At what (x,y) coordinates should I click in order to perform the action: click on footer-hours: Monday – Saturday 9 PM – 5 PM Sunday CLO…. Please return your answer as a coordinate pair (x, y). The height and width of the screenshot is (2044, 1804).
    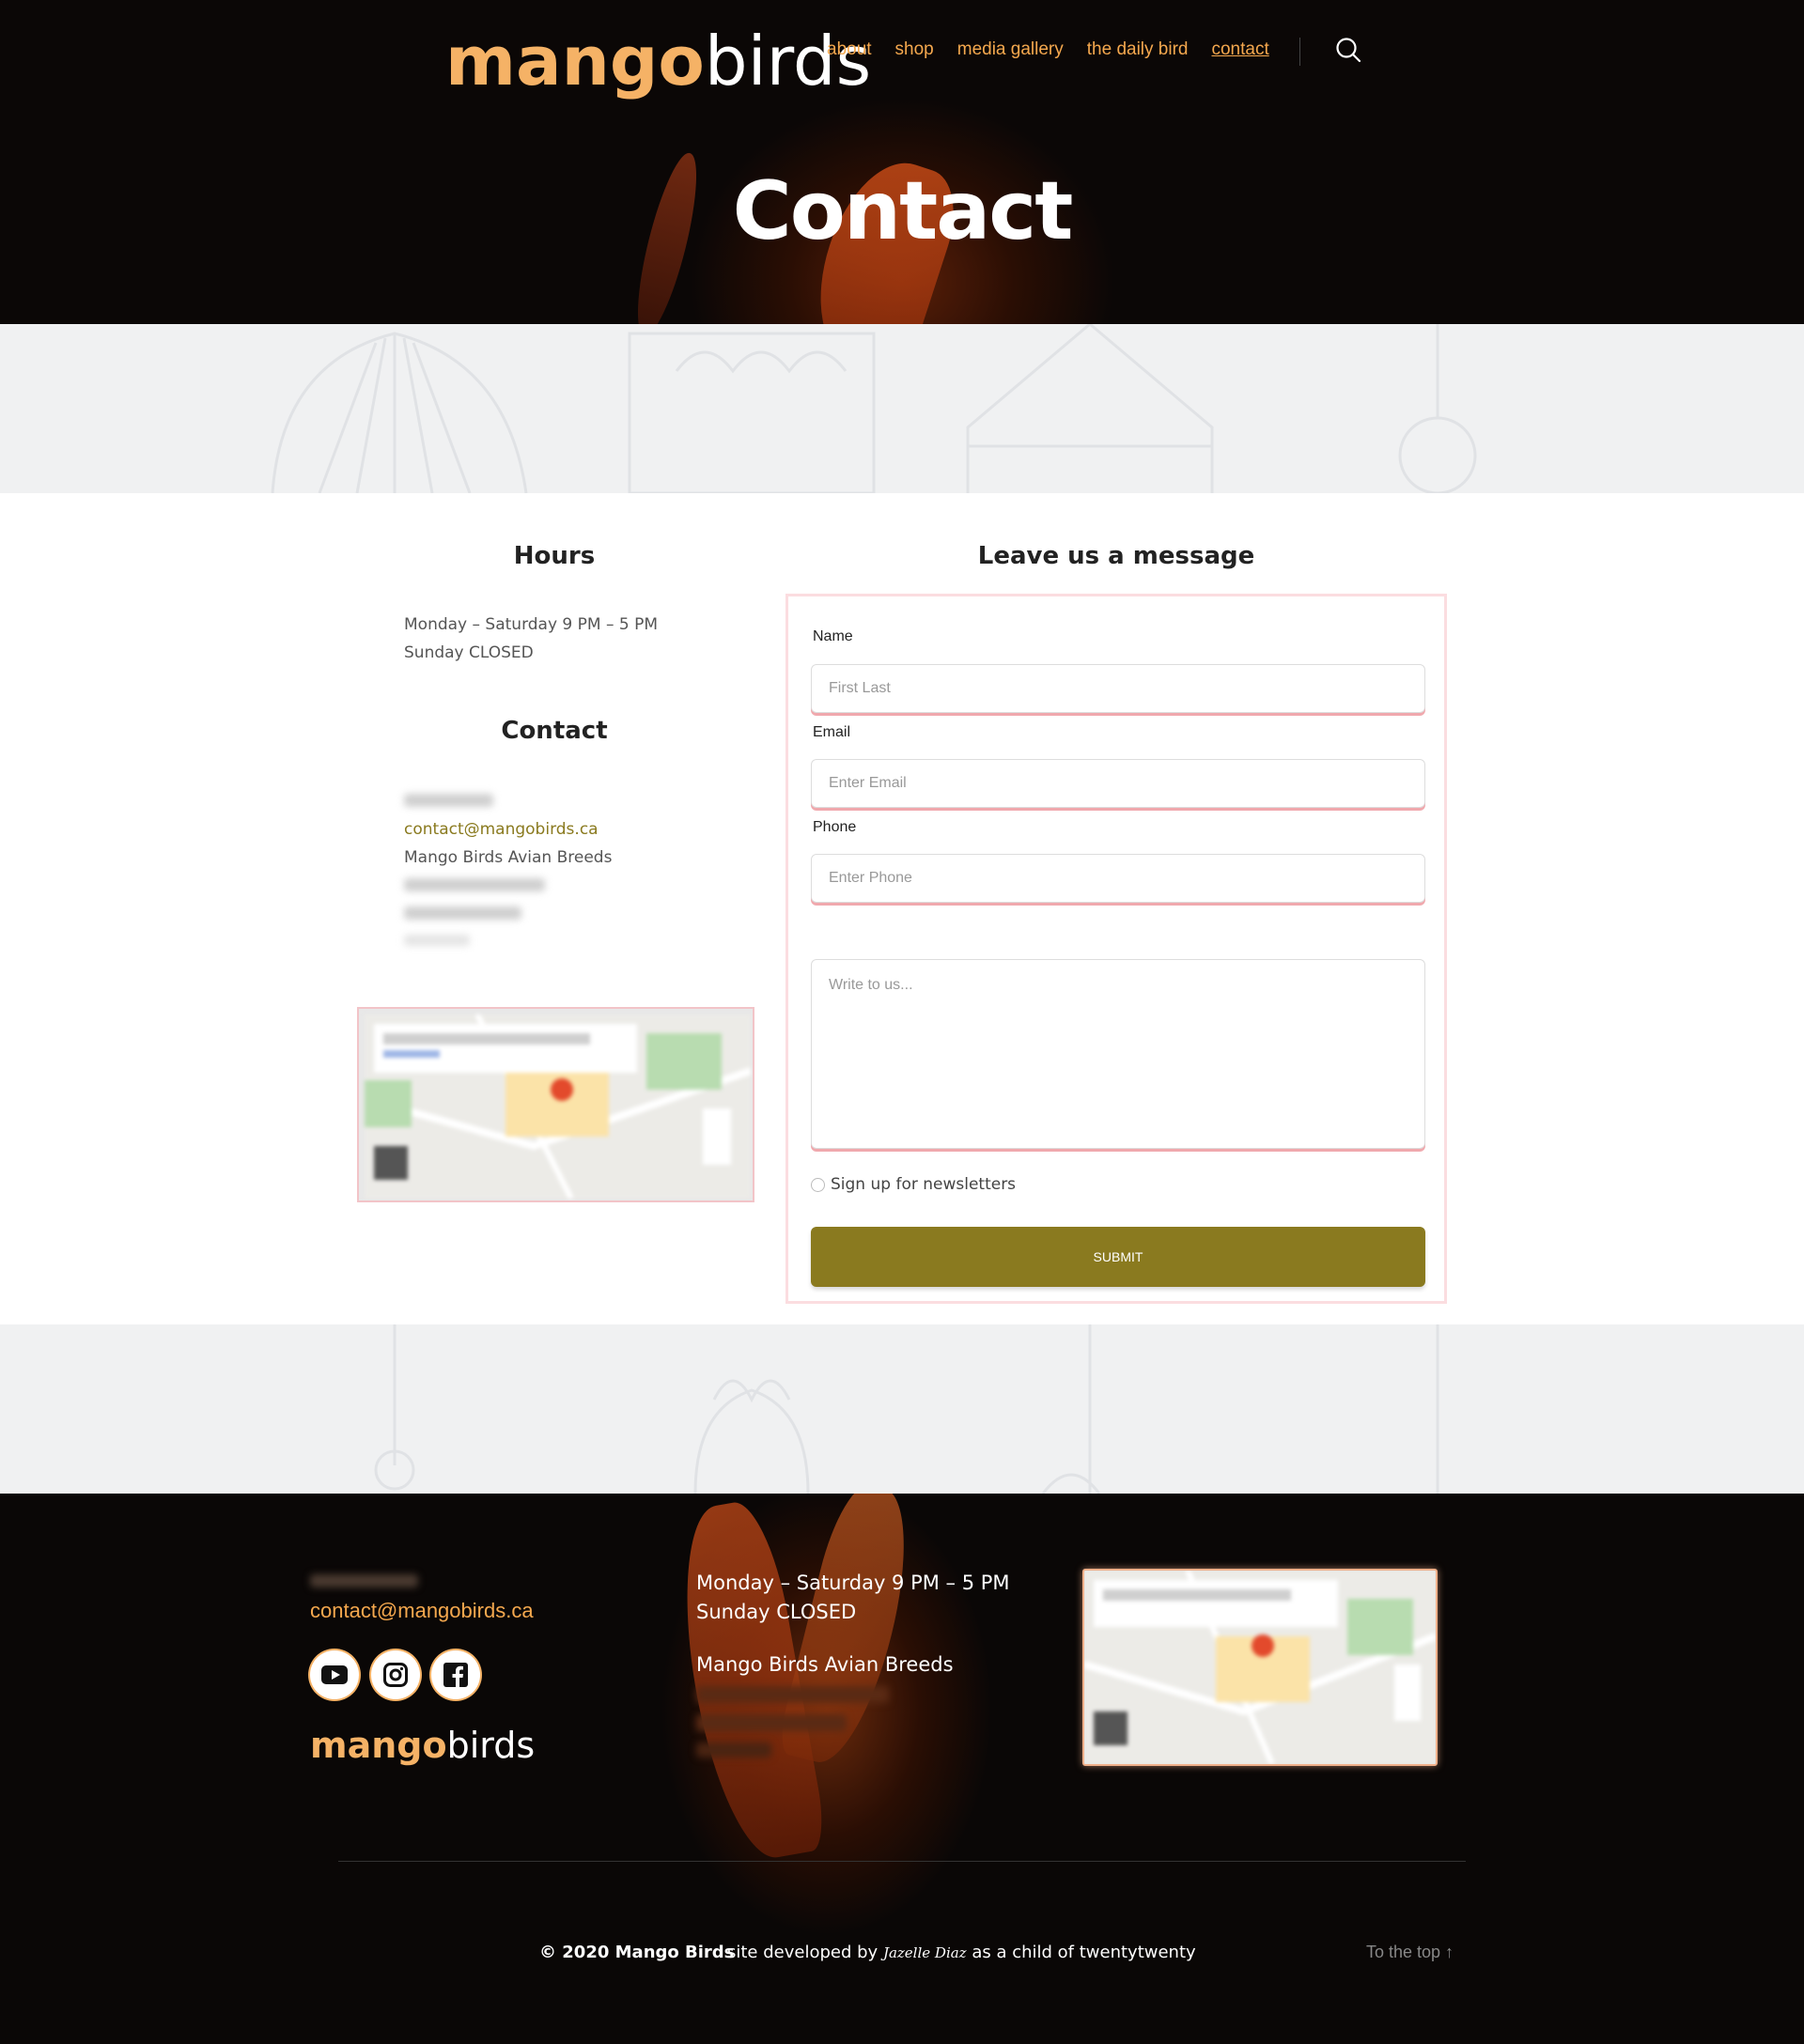
    Looking at the image, I should click on (853, 1598).